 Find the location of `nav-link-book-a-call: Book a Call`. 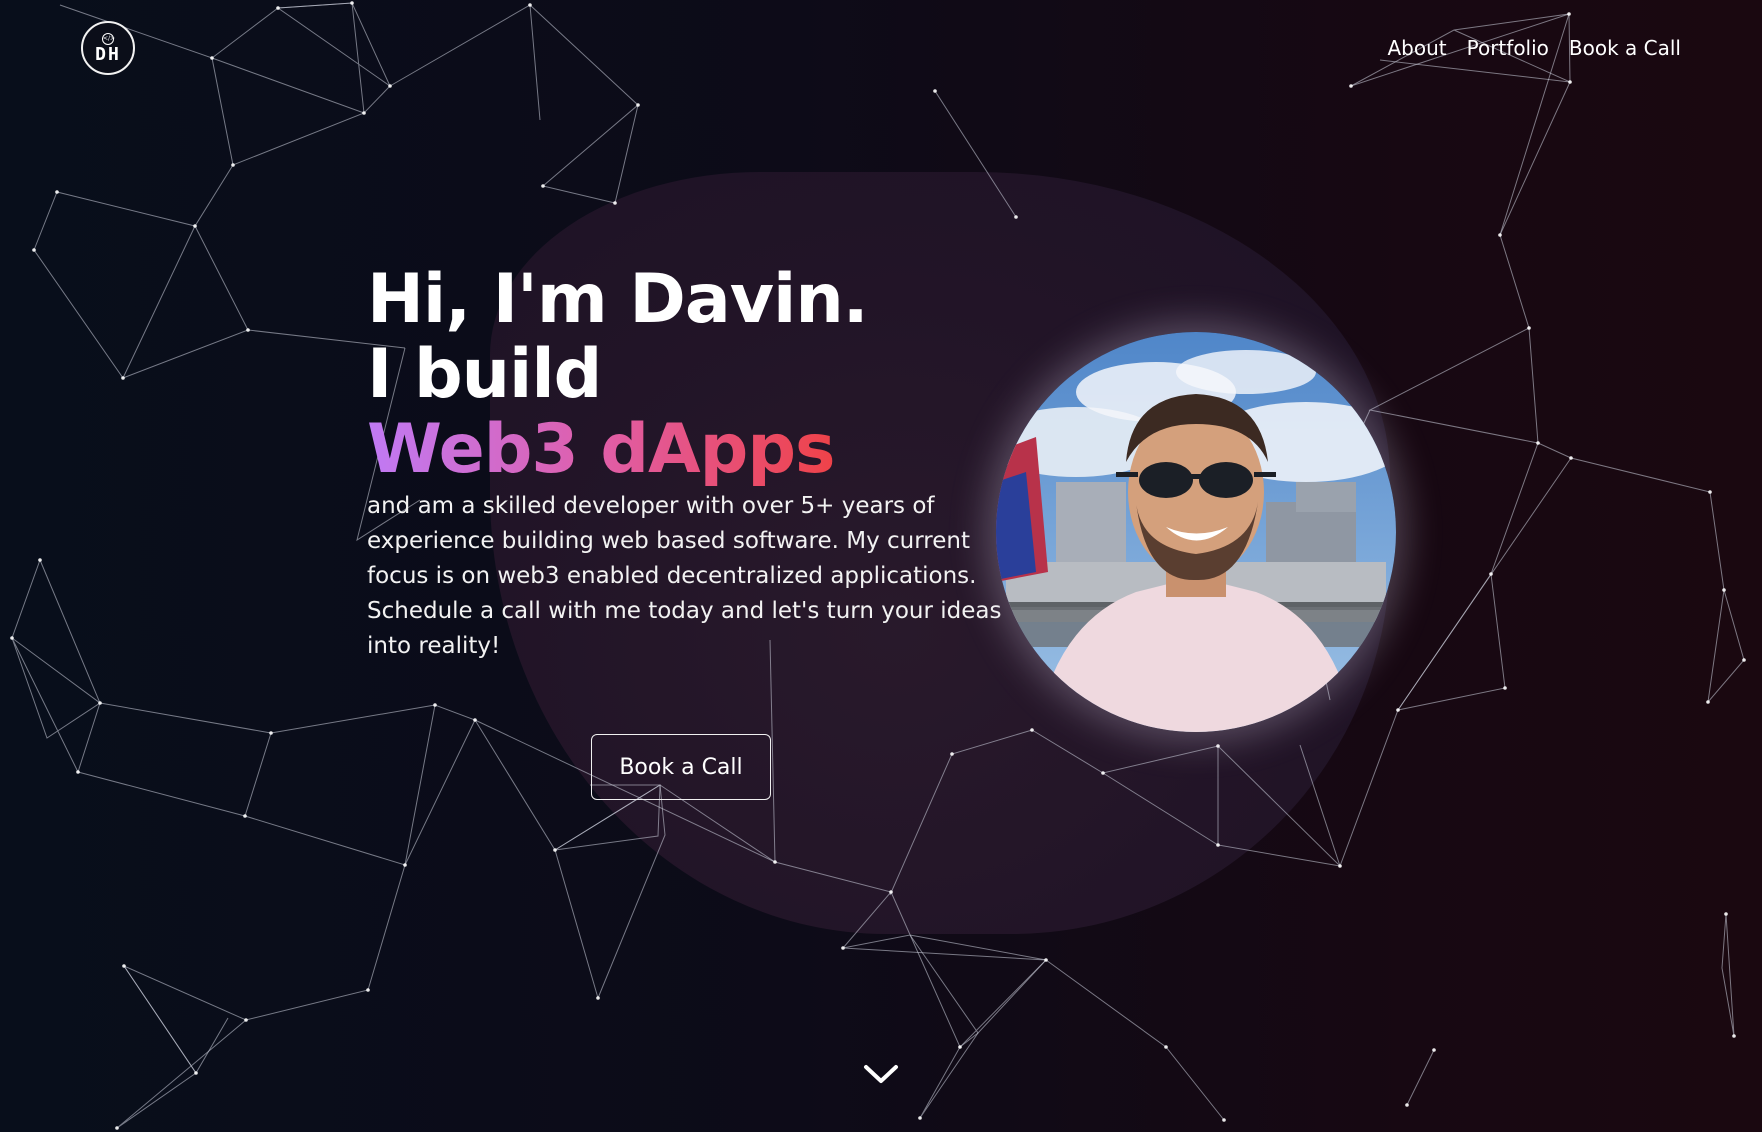

nav-link-book-a-call: Book a Call is located at coordinates (1625, 48).